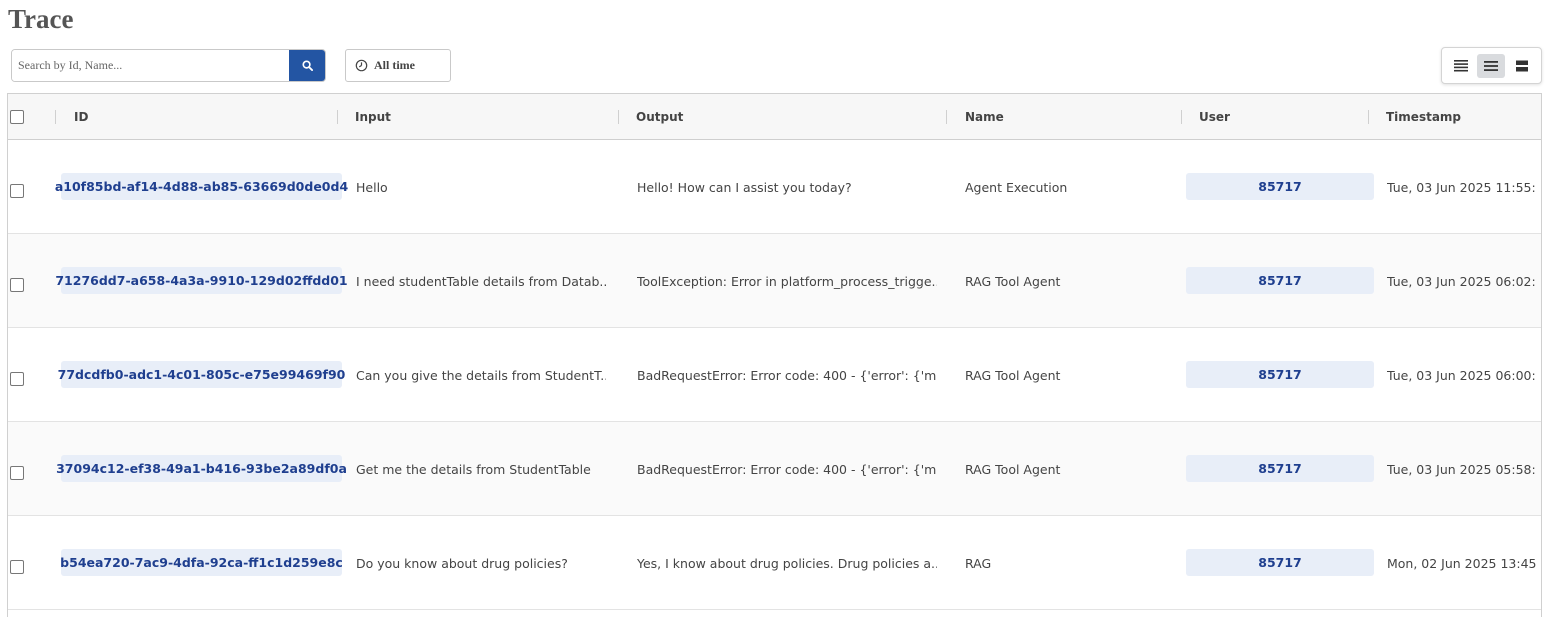 The height and width of the screenshot is (617, 1546). I want to click on density-comfortable-button, so click(1522, 66).